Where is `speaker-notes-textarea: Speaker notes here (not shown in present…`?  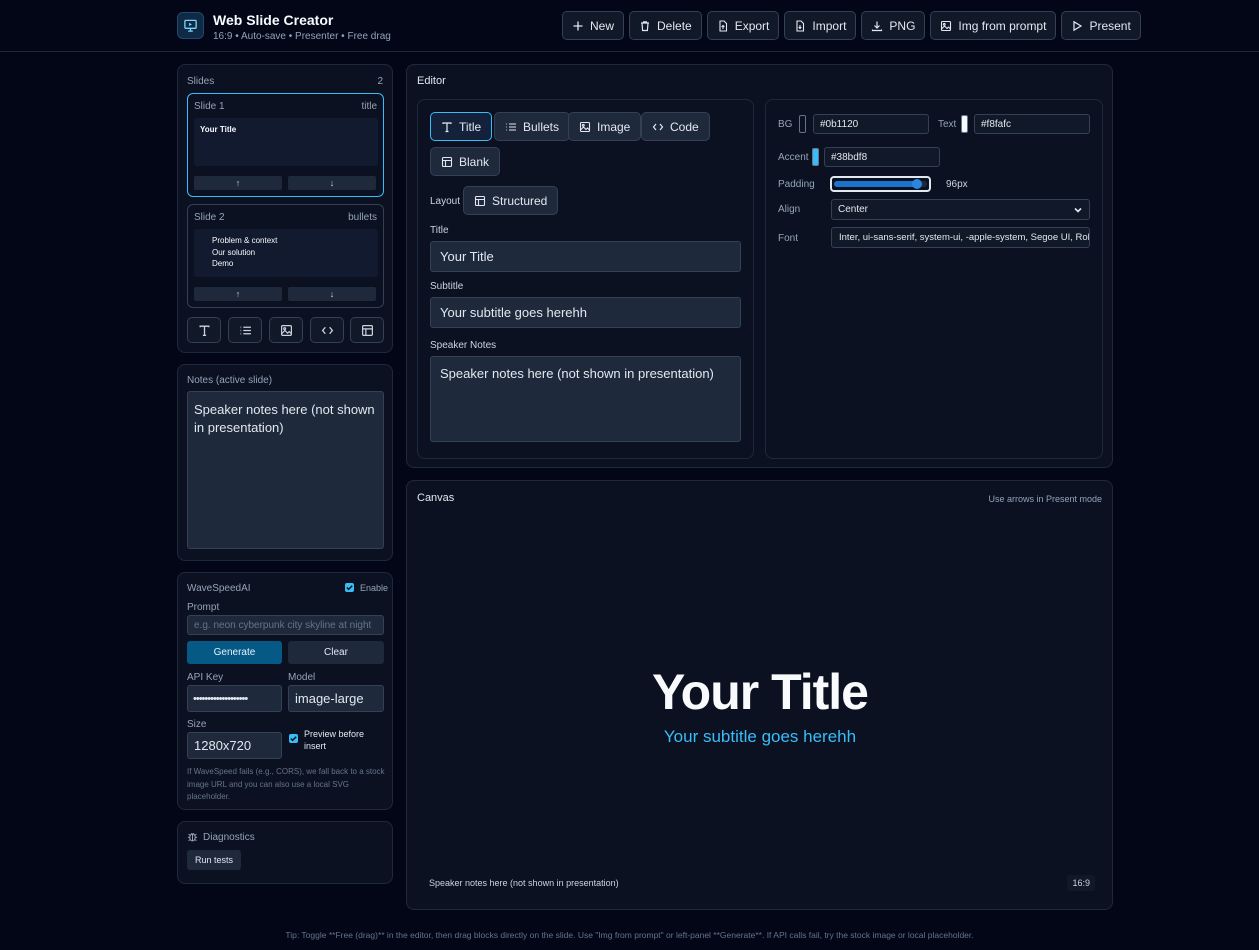
speaker-notes-textarea: Speaker notes here (not shown in present… is located at coordinates (585, 399).